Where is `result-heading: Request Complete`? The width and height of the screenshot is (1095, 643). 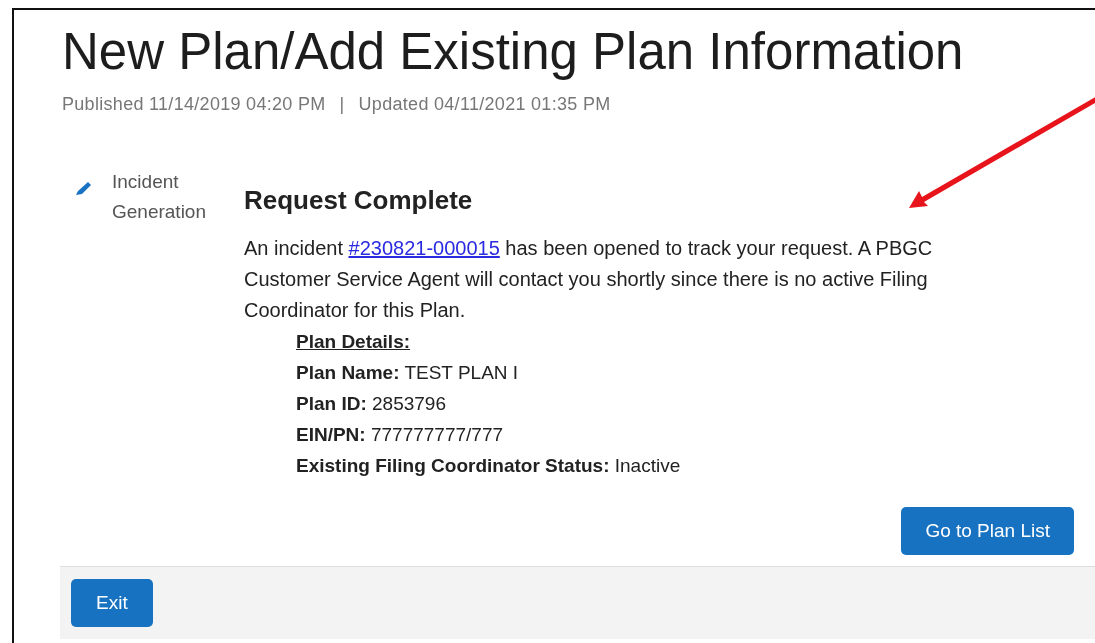
result-heading: Request Complete is located at coordinates (359, 200).